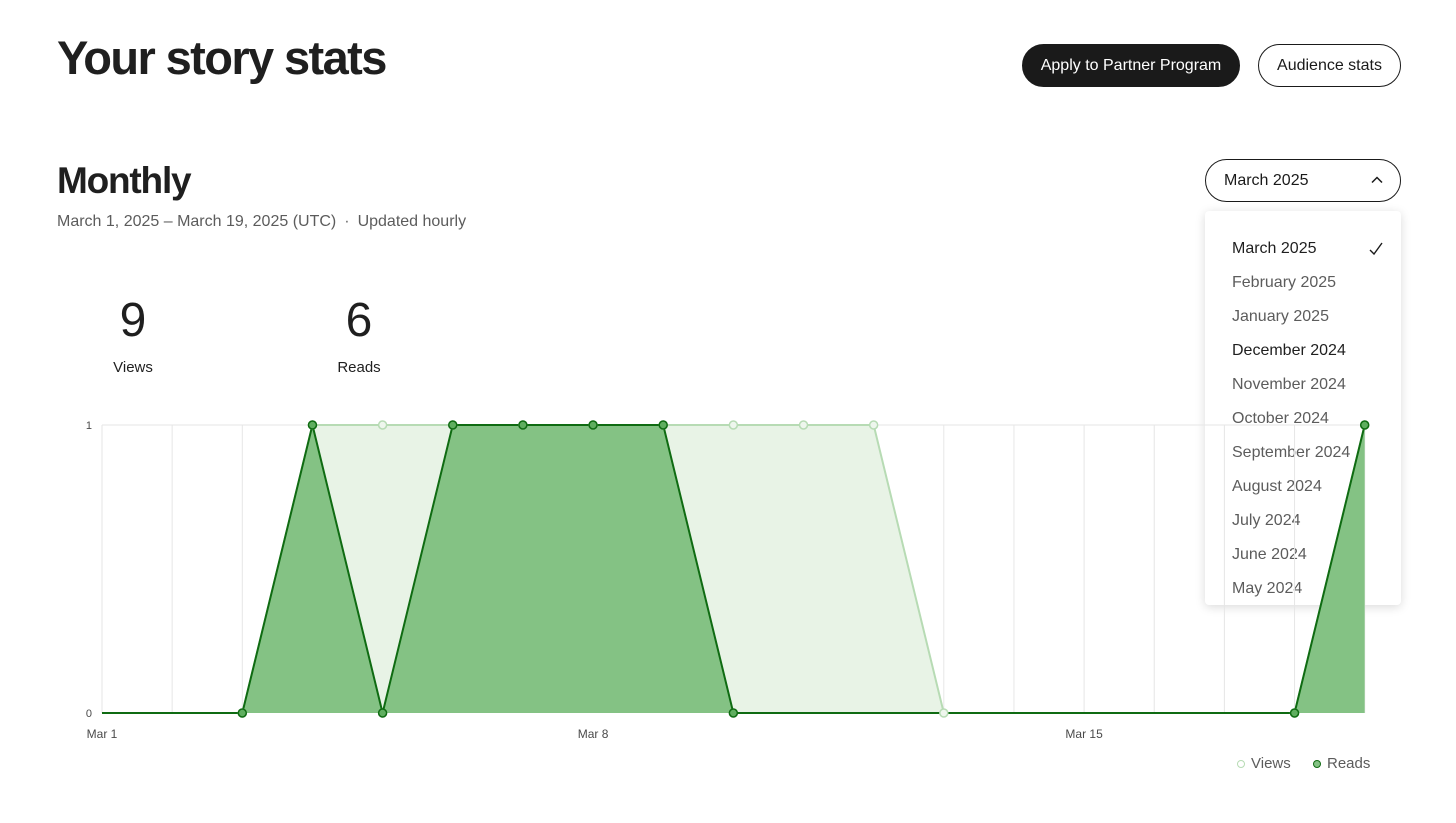 This screenshot has height=823, width=1456. What do you see at coordinates (89, 714) in the screenshot?
I see `y-tick-label: 0` at bounding box center [89, 714].